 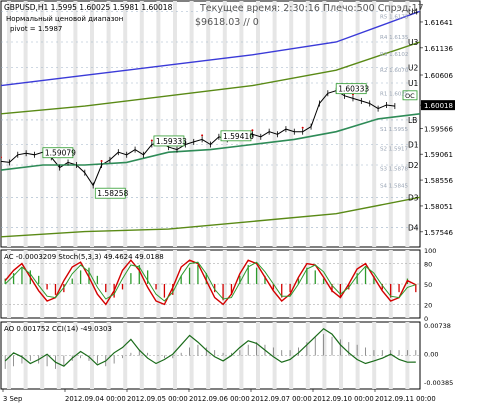 I want to click on symbol-line: GBPUSD,H1 1.5995 1.60025 1.5981 1.60018, so click(x=88, y=7).